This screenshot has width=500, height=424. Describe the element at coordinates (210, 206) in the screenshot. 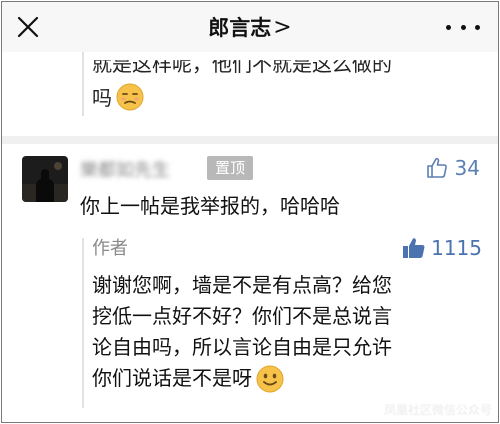

I see `comment-text: 你上一帖是我举报的，哈哈哈` at that location.